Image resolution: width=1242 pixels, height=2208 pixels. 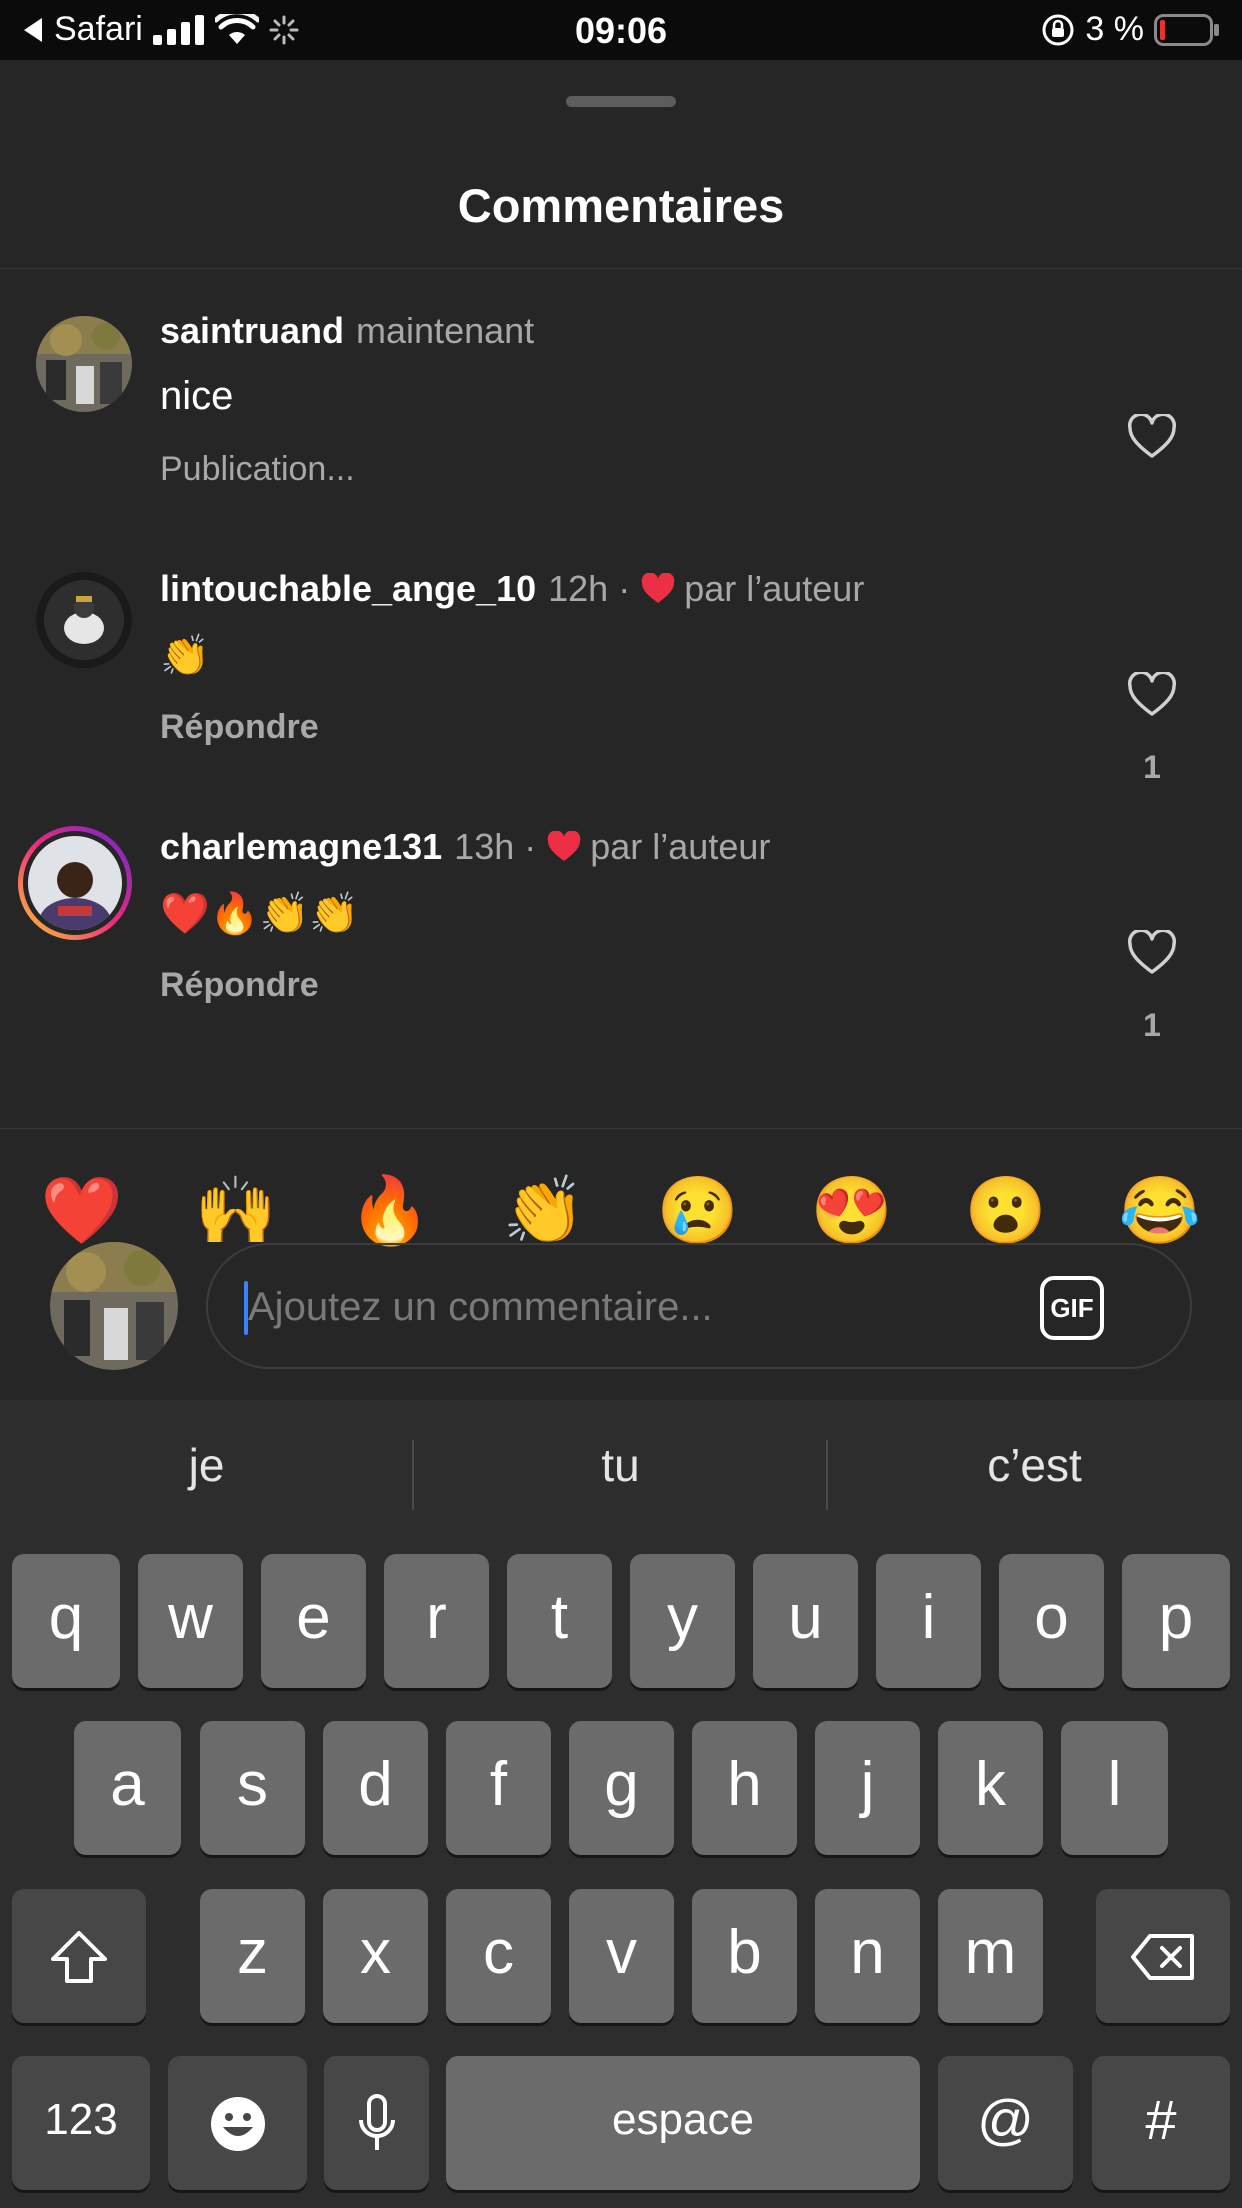 What do you see at coordinates (1034, 1465) in the screenshot?
I see `suggestion-3: c’est` at bounding box center [1034, 1465].